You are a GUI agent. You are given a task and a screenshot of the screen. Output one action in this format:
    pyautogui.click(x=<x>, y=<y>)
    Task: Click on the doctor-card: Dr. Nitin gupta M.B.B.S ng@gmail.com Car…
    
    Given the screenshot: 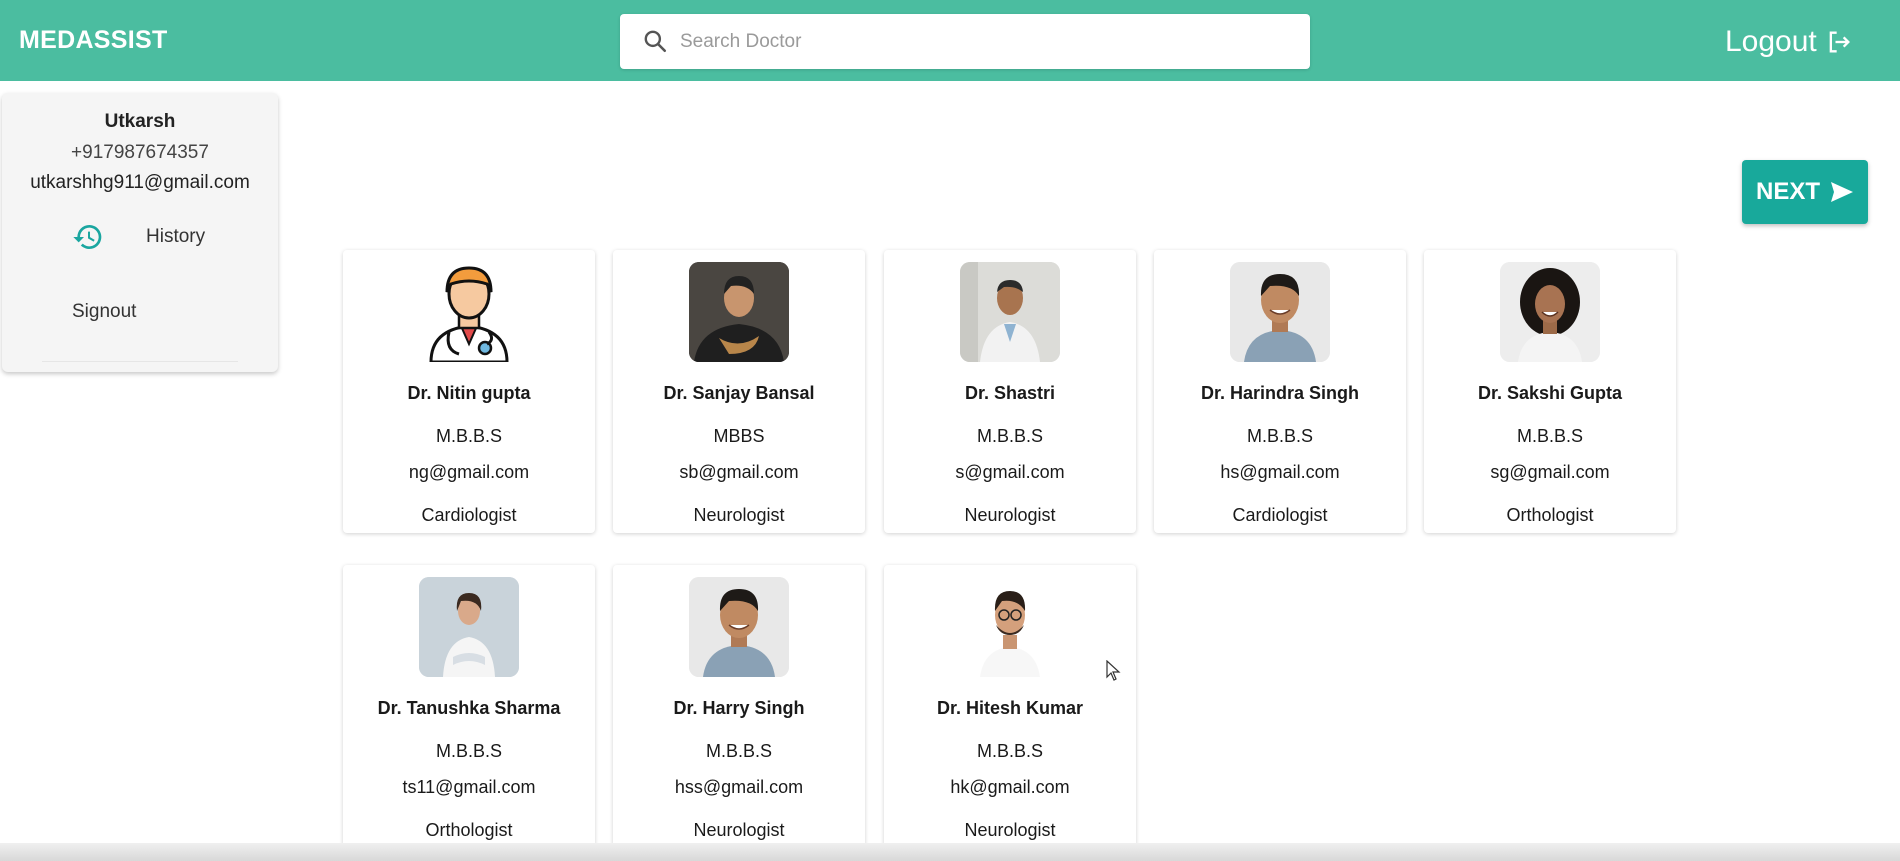 What is the action you would take?
    pyautogui.click(x=469, y=391)
    